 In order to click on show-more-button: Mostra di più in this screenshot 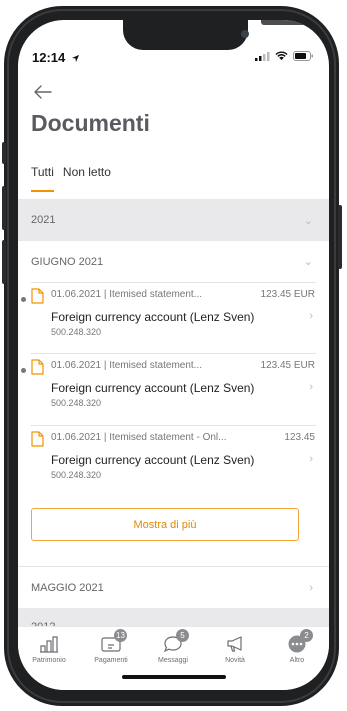, I will do `click(165, 524)`.